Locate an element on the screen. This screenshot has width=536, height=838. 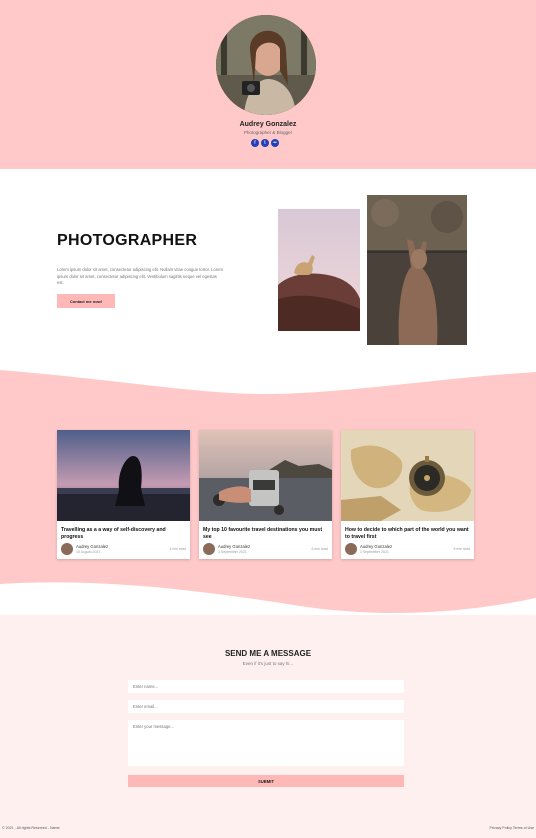
card-date: 3 September 2021 is located at coordinates (232, 552).